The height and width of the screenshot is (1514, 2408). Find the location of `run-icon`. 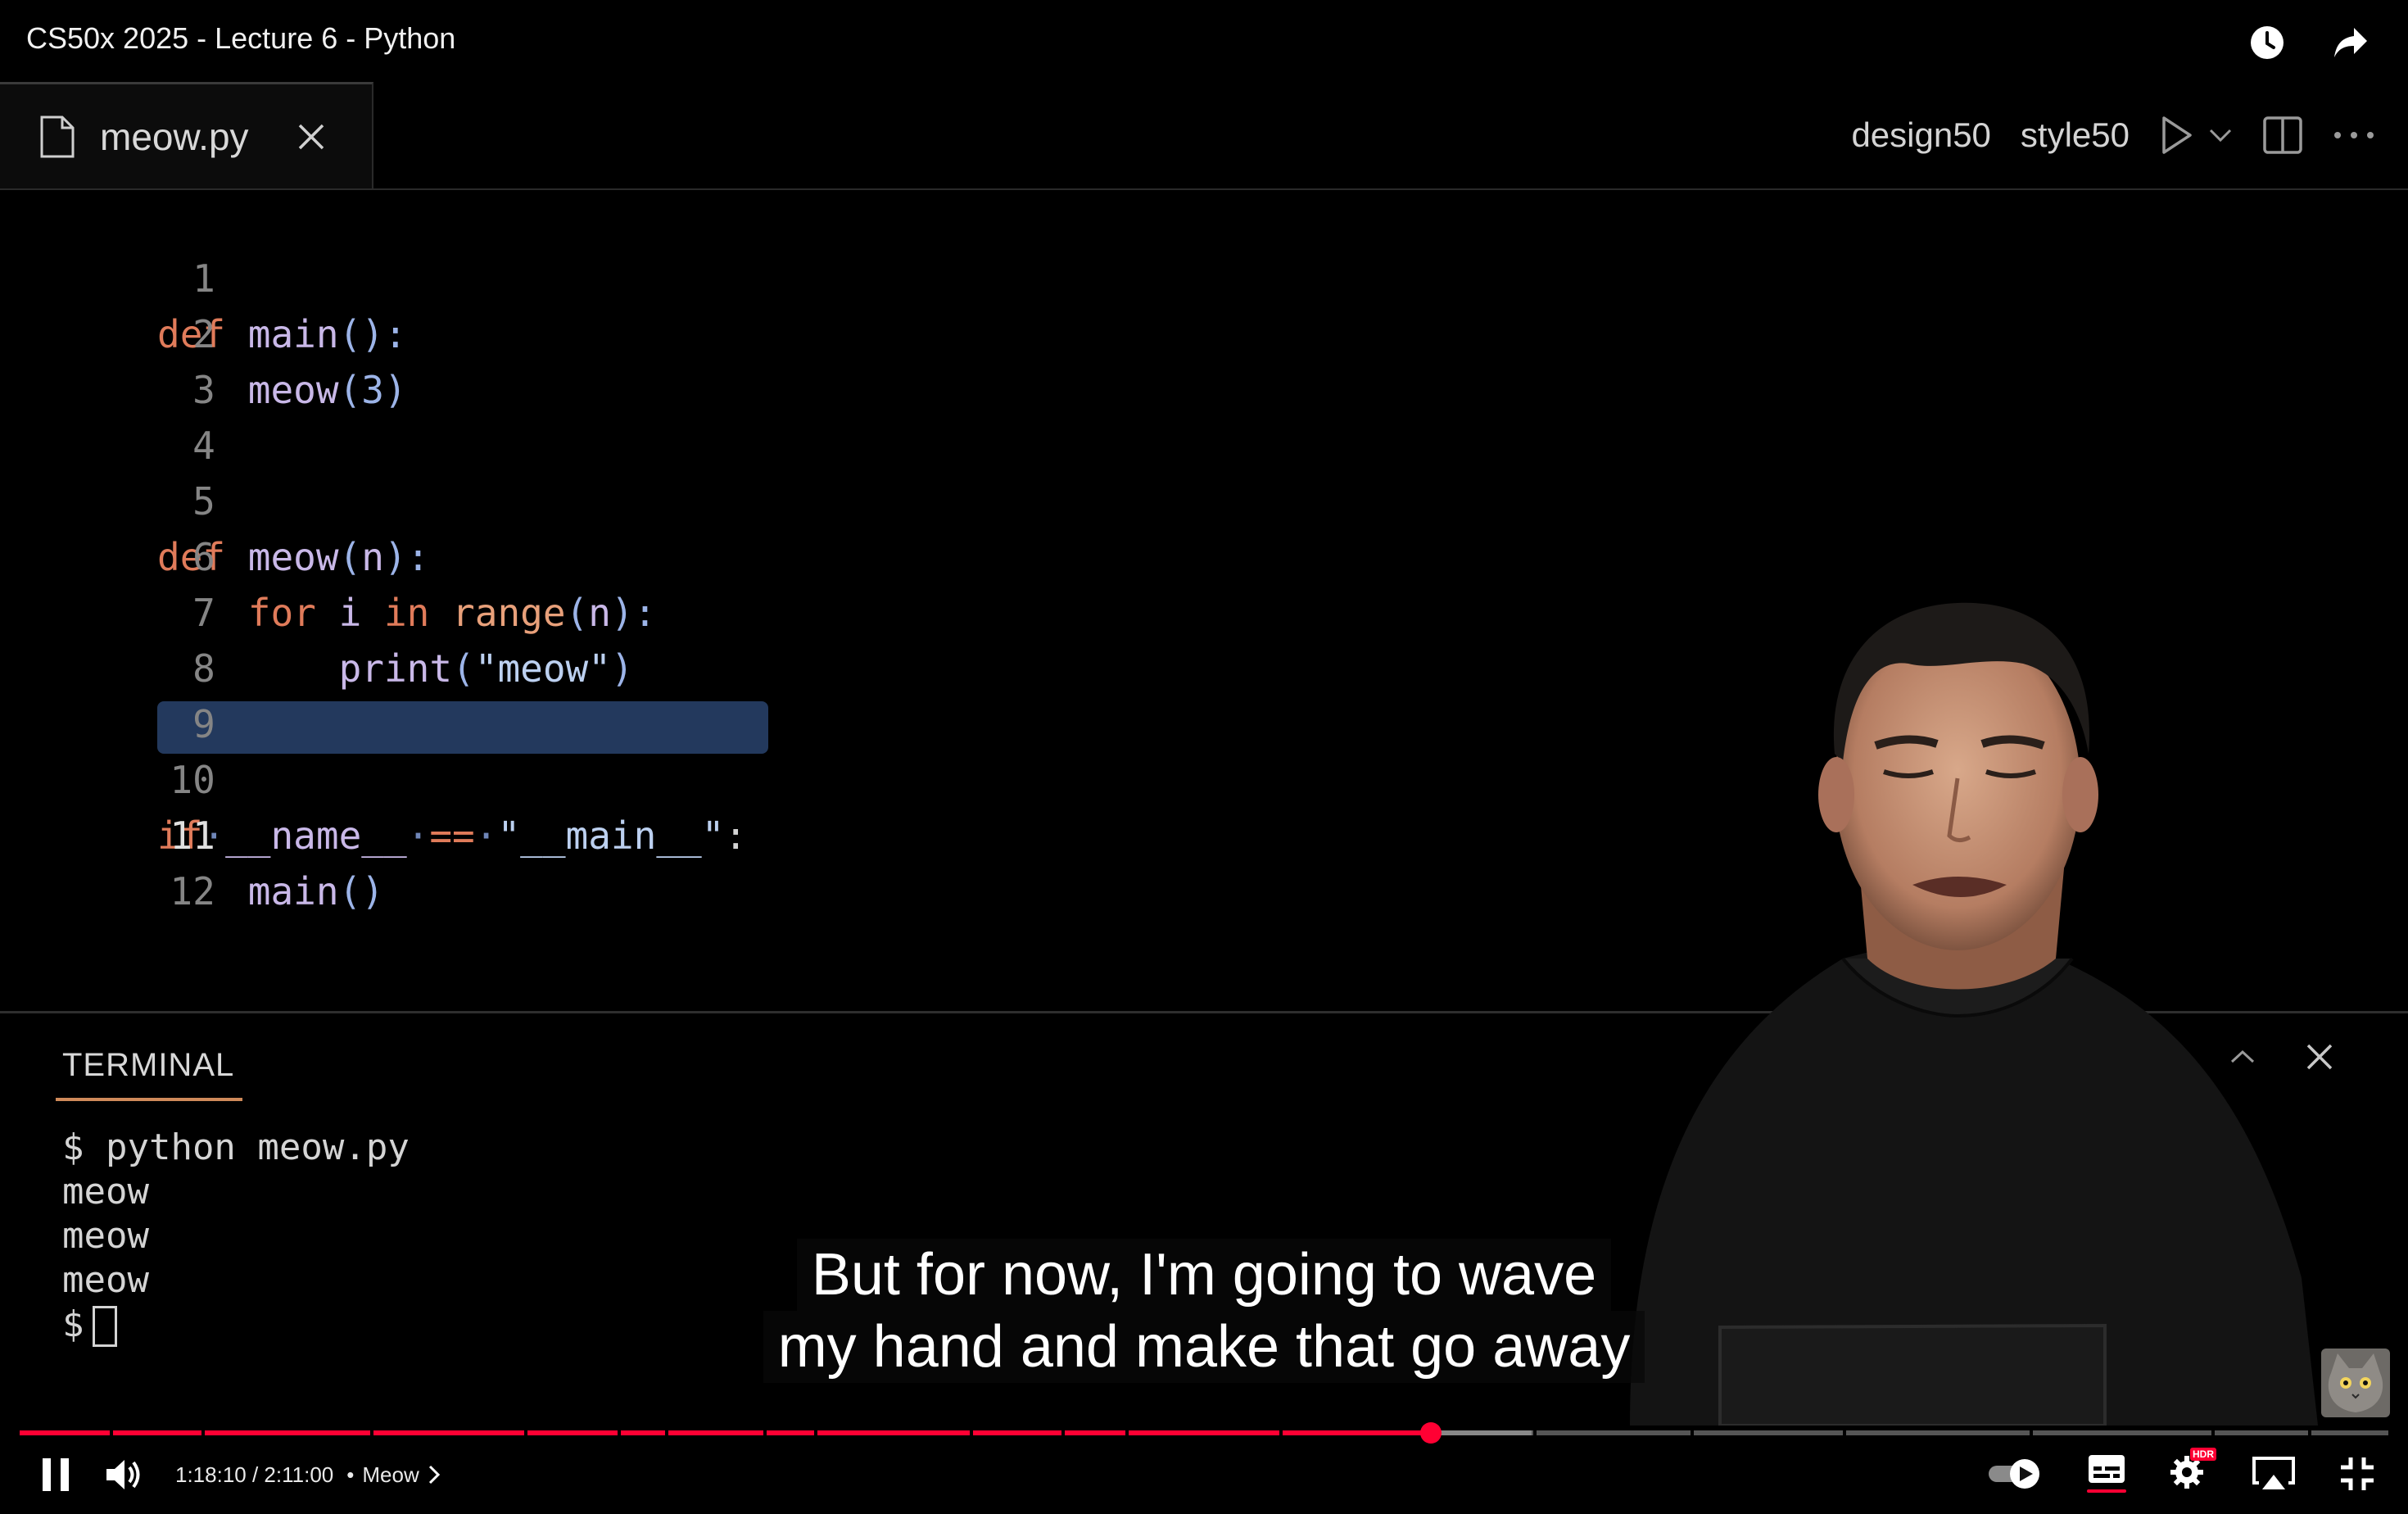

run-icon is located at coordinates (2177, 135).